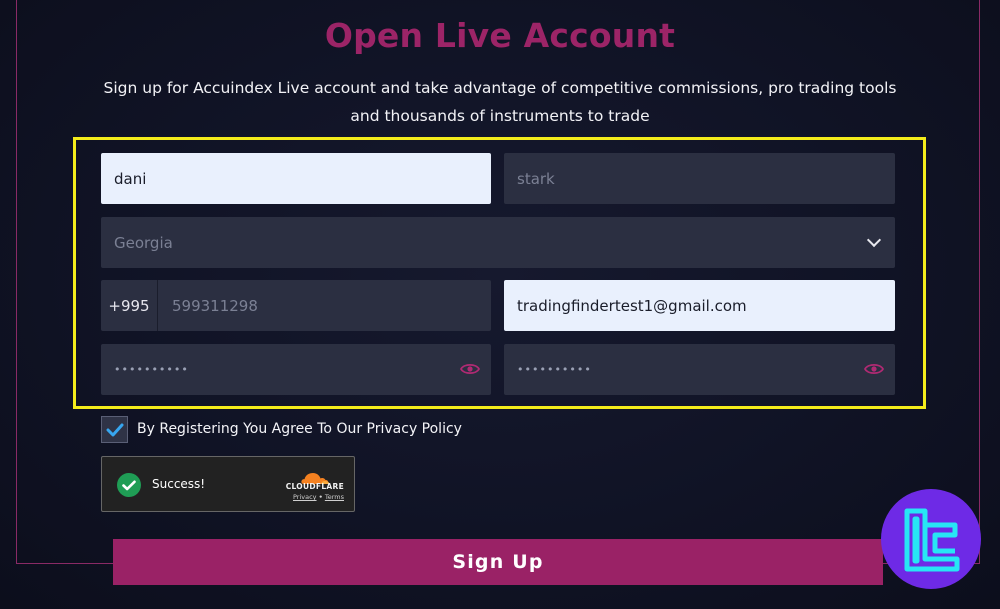  Describe the element at coordinates (874, 240) in the screenshot. I see `chevron-down-icon` at that location.